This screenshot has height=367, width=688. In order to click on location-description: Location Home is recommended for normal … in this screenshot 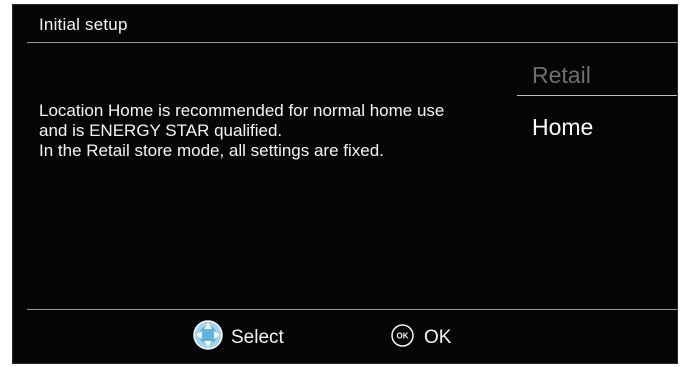, I will do `click(279, 131)`.